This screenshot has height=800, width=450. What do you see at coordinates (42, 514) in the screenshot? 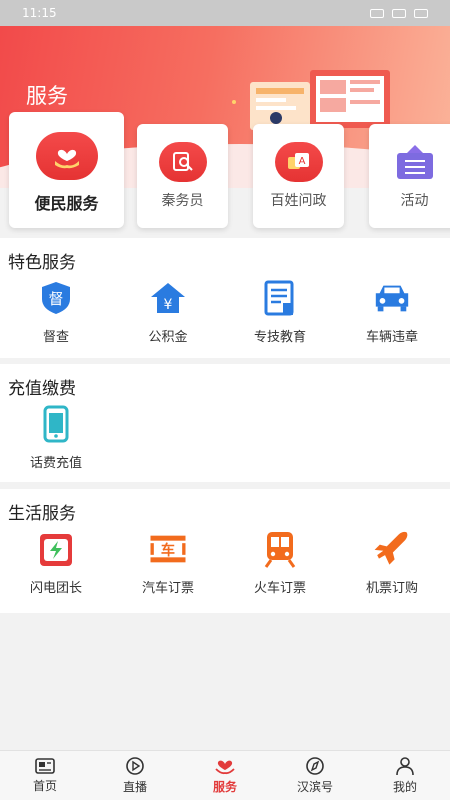
I see `section-title: 生活服务` at bounding box center [42, 514].